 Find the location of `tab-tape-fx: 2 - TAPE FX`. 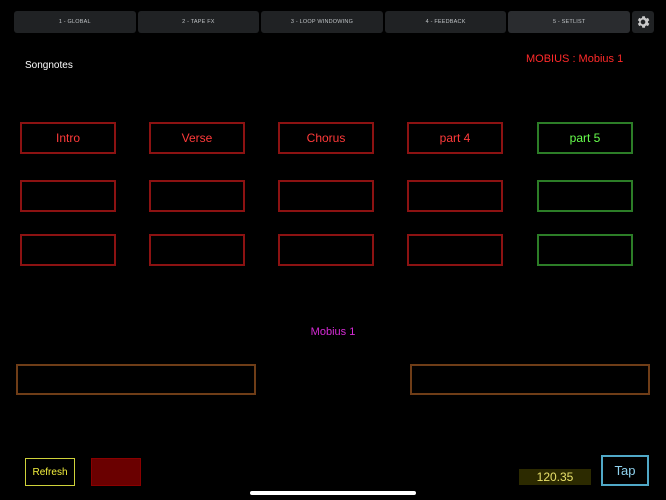

tab-tape-fx: 2 - TAPE FX is located at coordinates (198, 22).